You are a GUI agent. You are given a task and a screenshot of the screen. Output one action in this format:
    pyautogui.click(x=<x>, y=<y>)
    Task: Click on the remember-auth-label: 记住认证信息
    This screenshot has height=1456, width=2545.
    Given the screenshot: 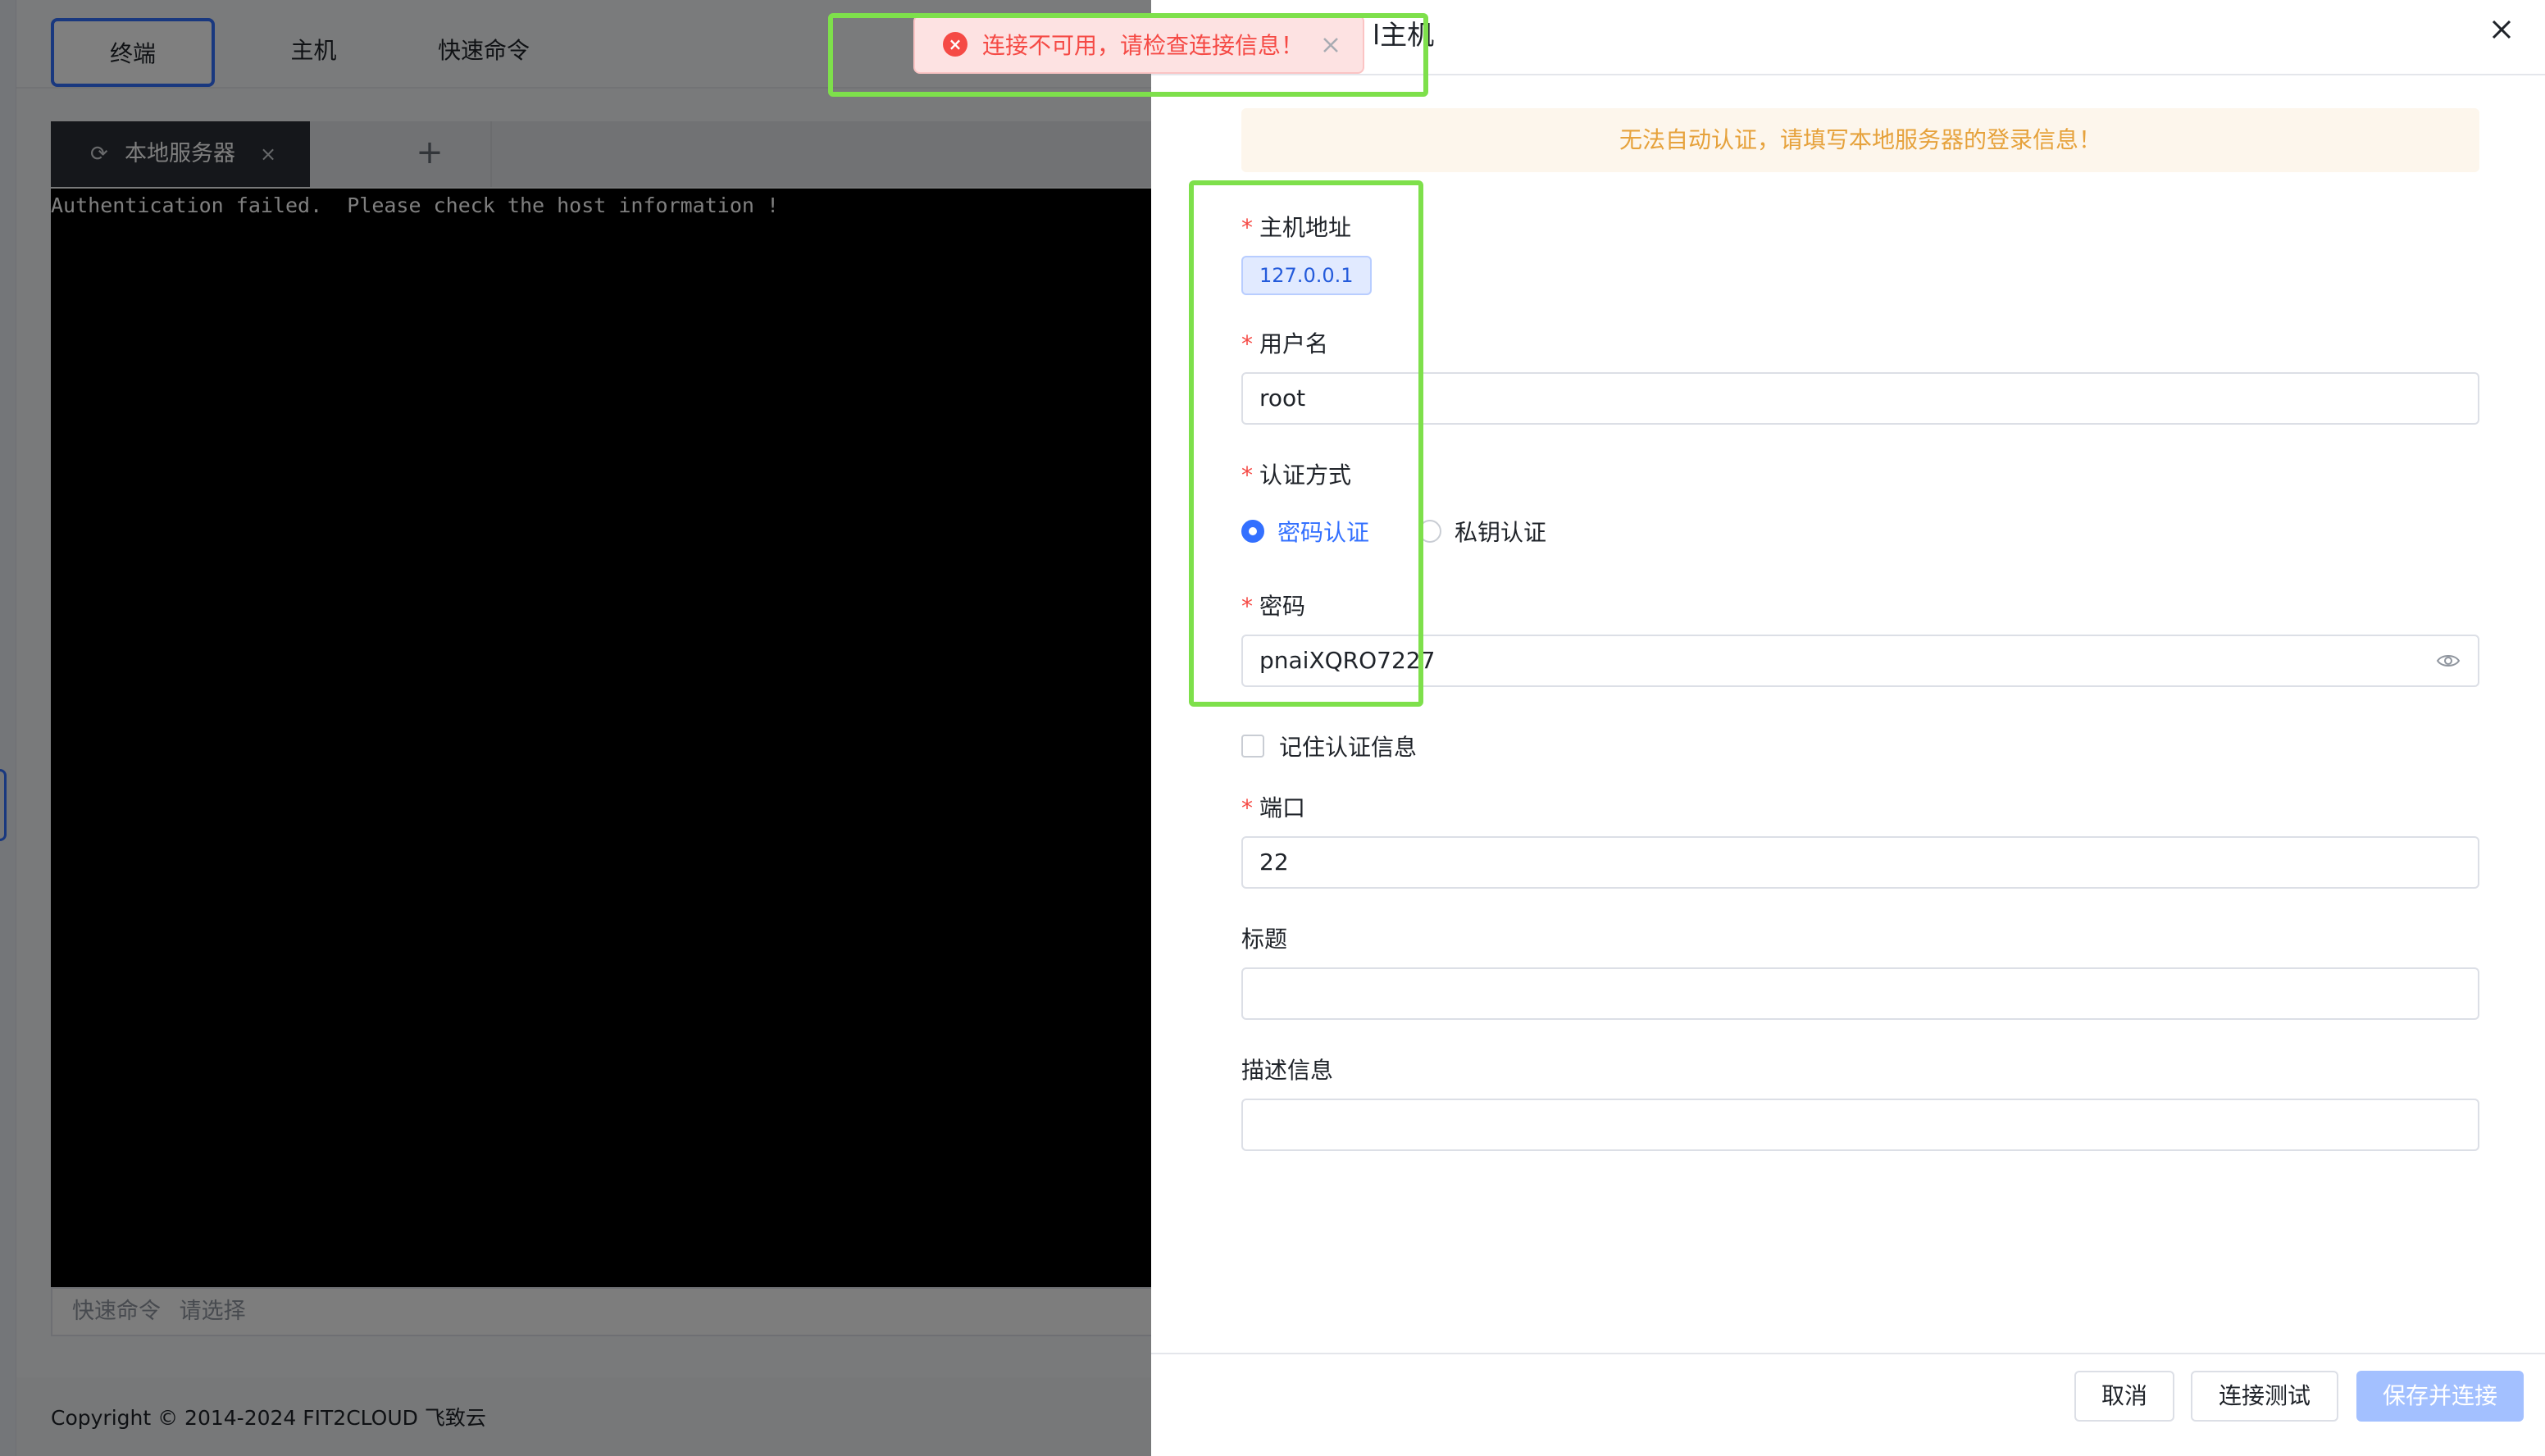 What is the action you would take?
    pyautogui.click(x=1348, y=747)
    